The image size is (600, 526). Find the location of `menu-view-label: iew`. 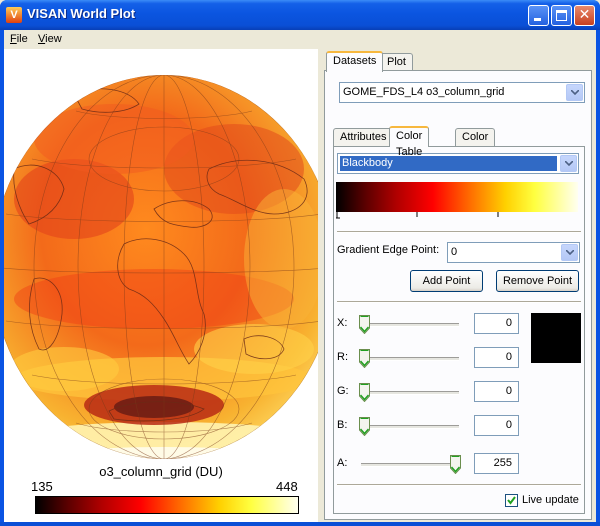

menu-view-label: iew is located at coordinates (53, 39).